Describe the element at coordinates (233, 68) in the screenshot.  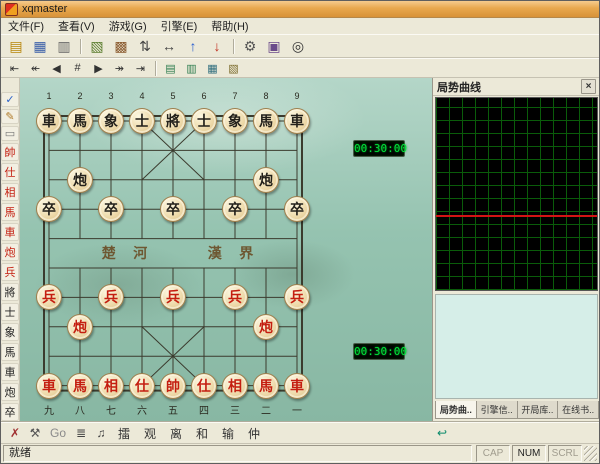
I see `paste-position-icon: ▧` at that location.